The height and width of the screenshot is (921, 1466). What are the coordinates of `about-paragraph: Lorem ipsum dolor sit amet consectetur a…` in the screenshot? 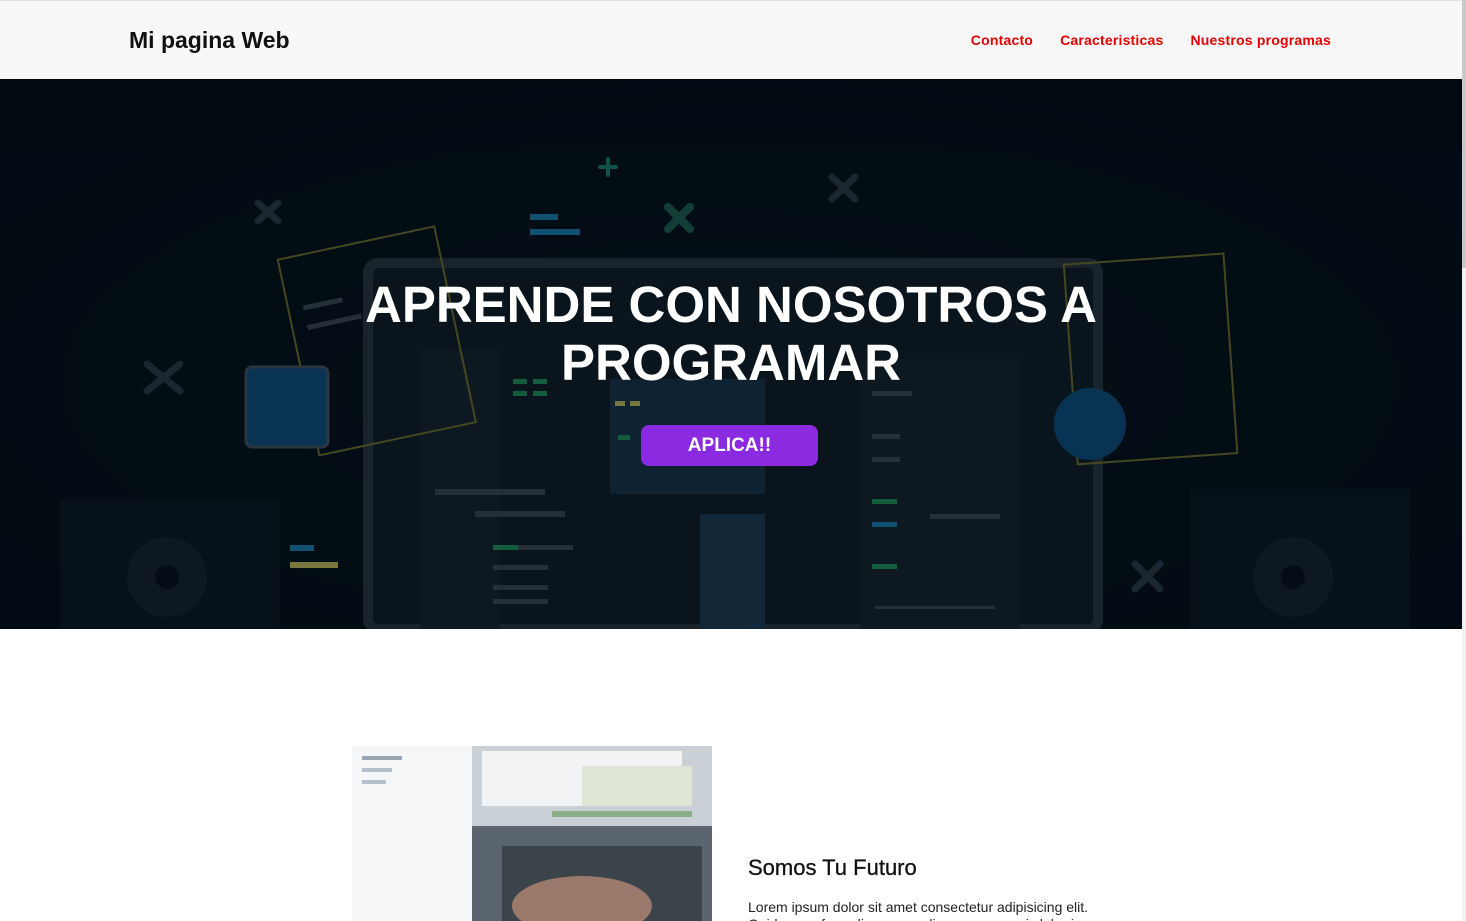 It's located at (918, 907).